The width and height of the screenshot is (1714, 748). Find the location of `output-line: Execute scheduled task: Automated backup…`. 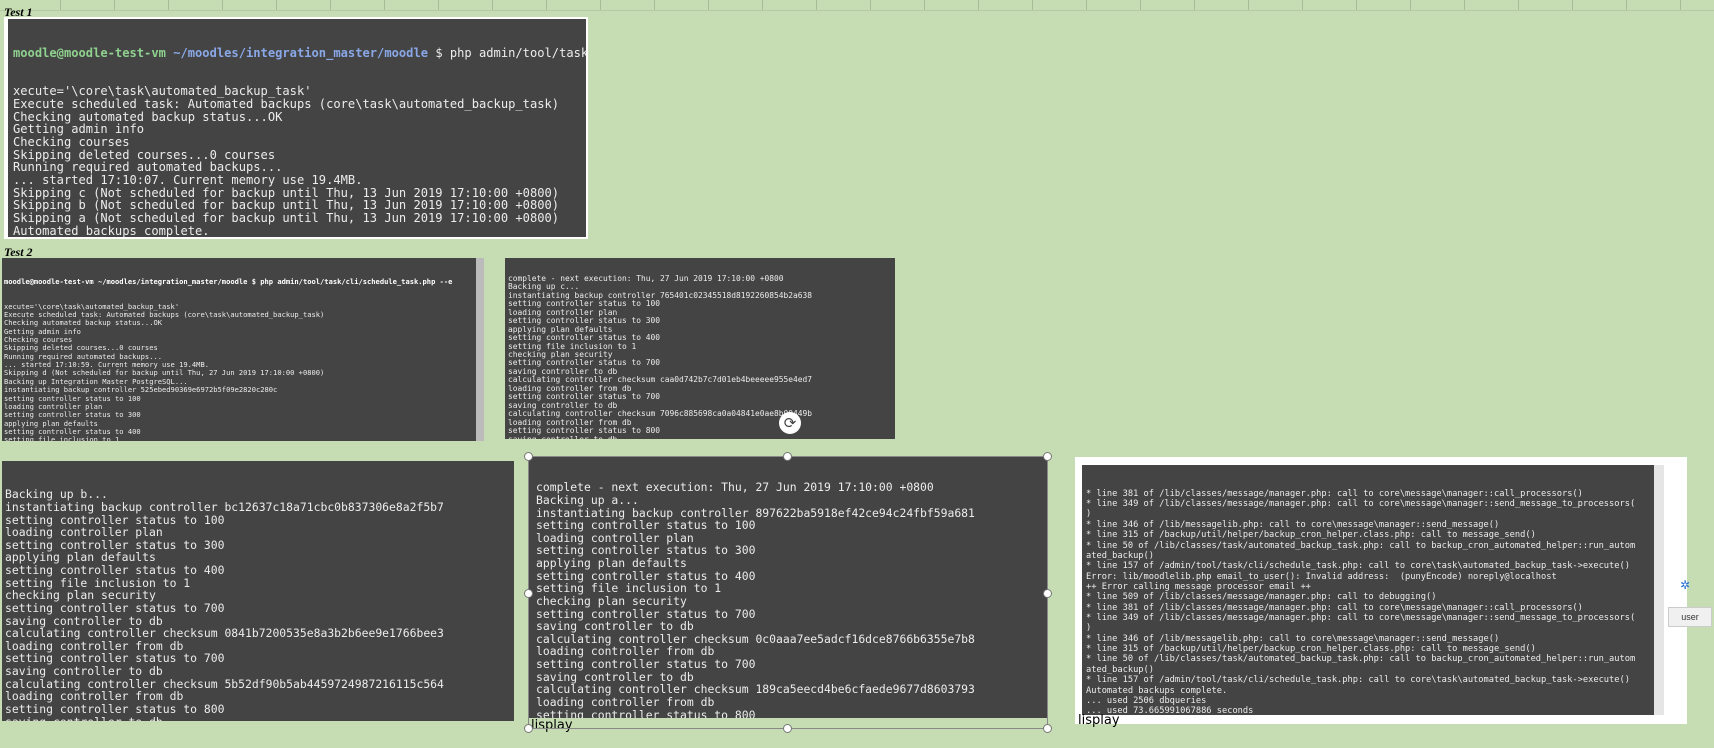

output-line: Execute scheduled task: Automated backup… is located at coordinates (286, 103).